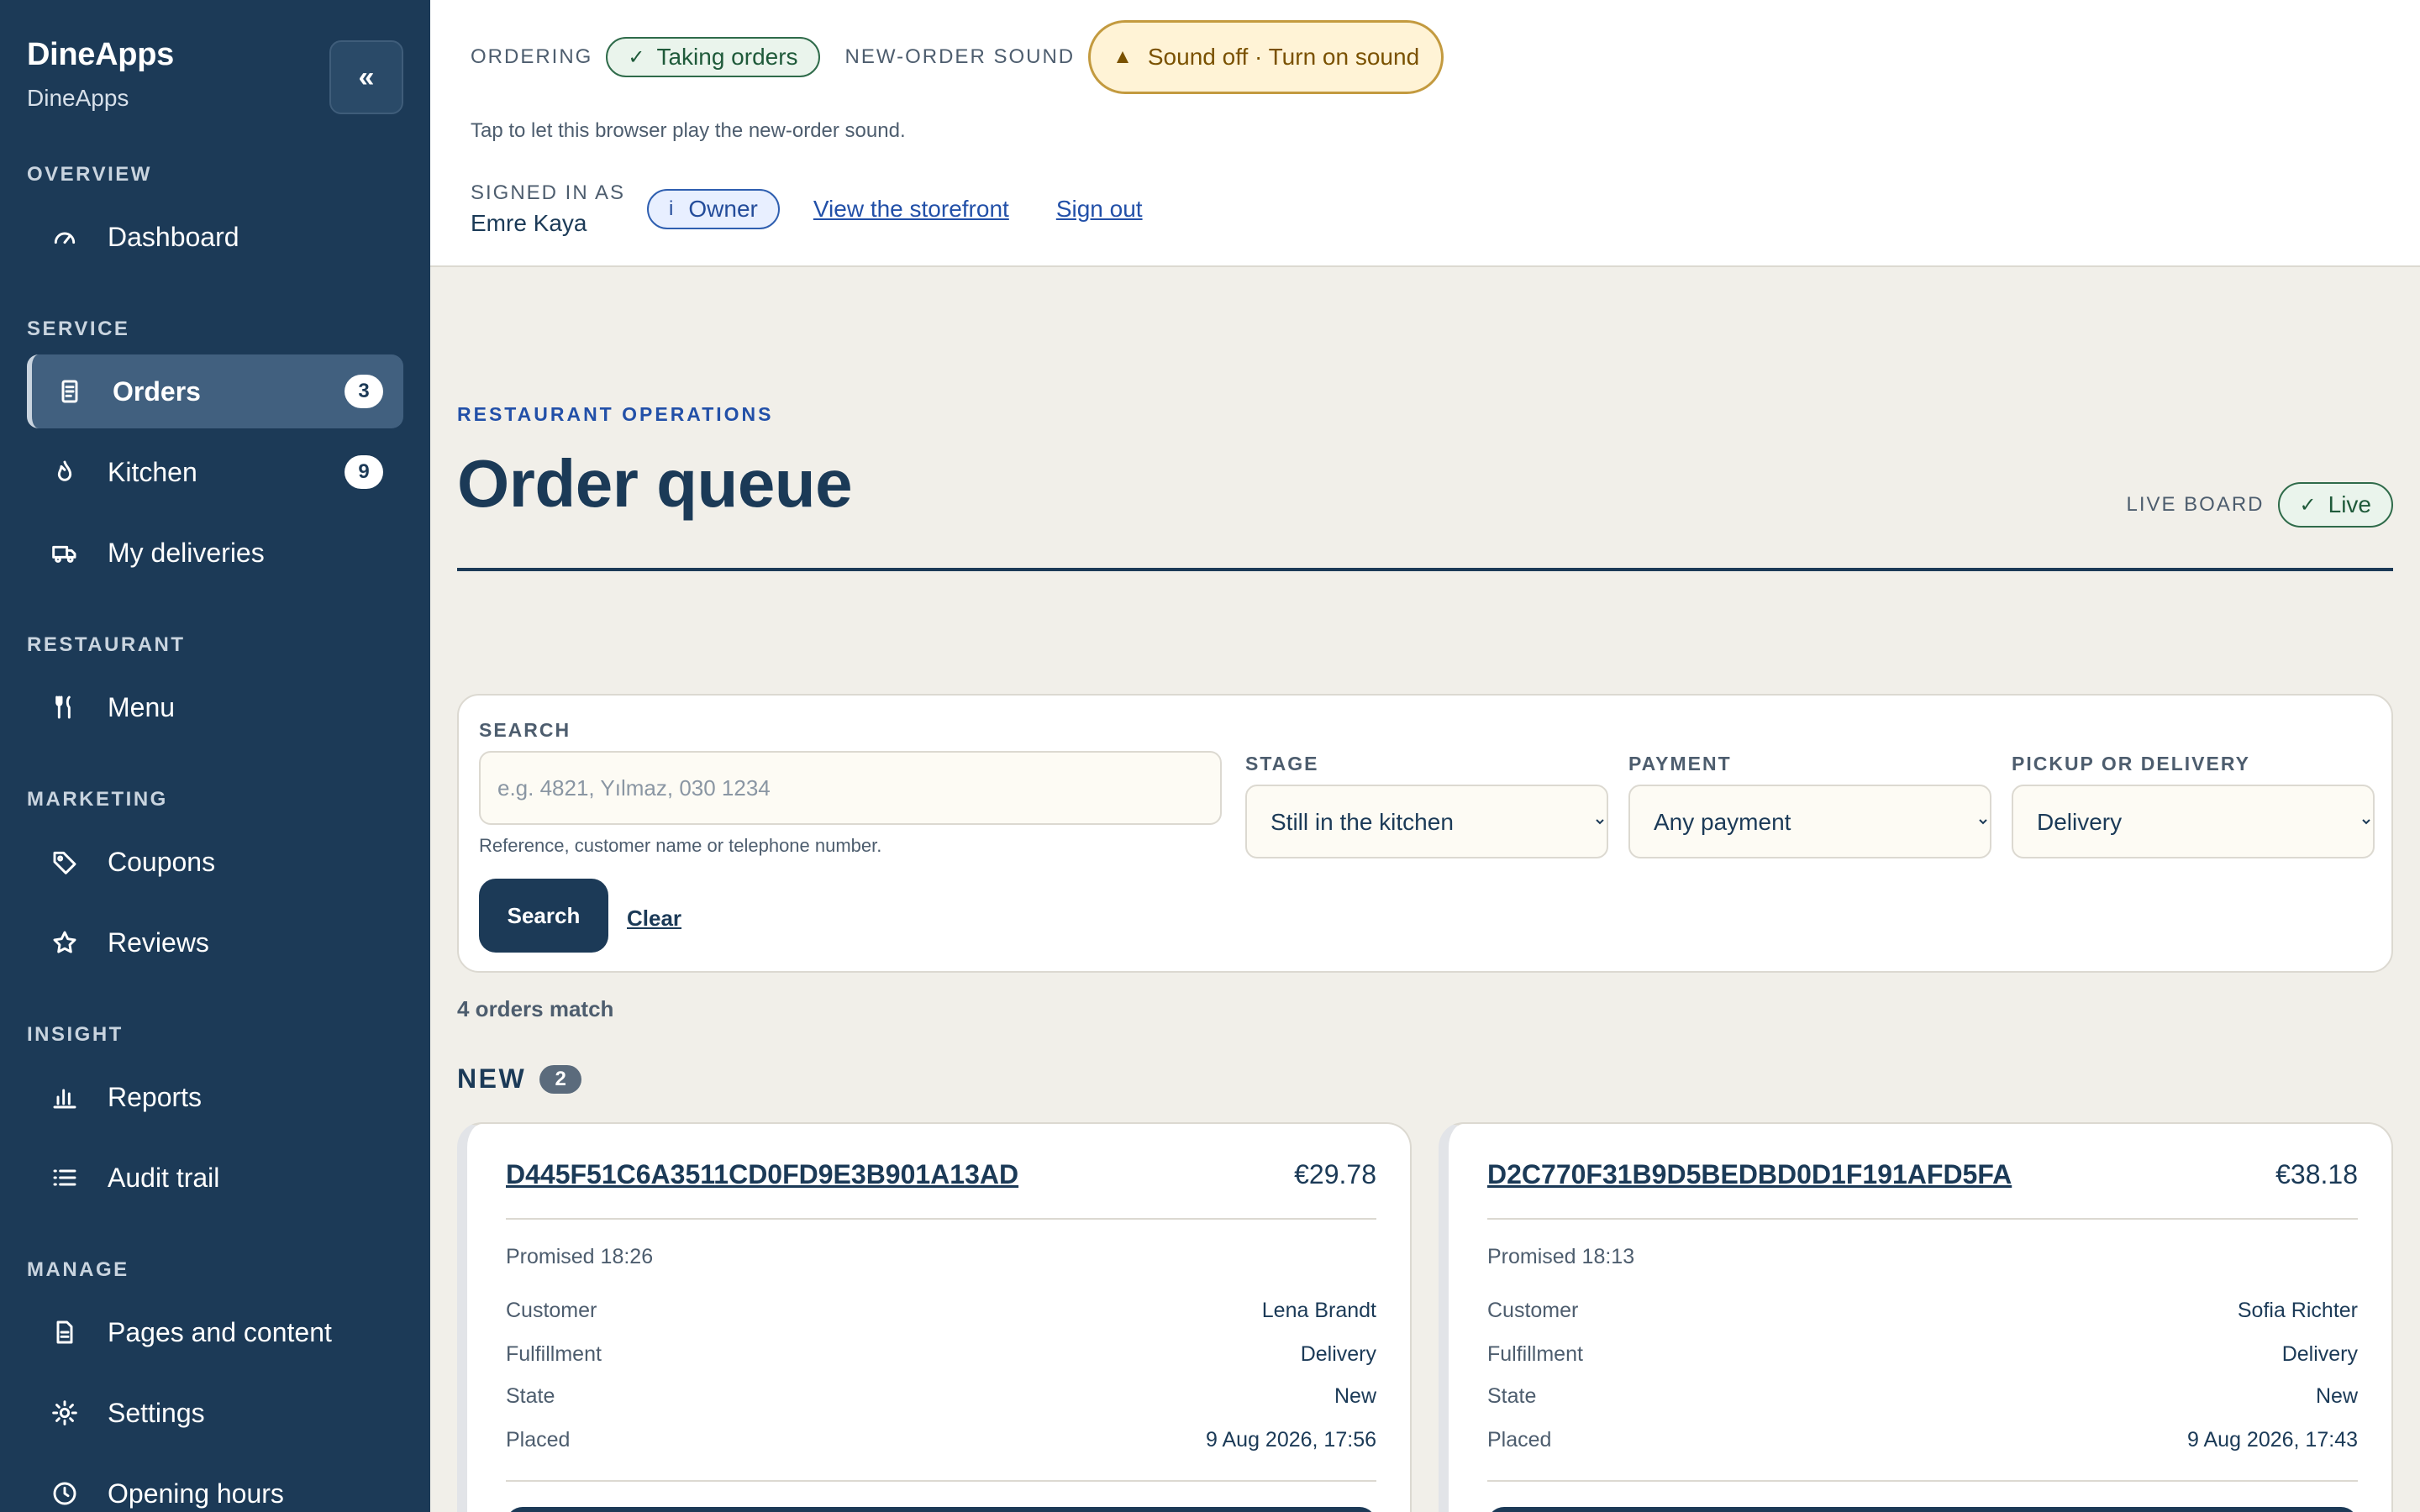 The image size is (2420, 1512). Describe the element at coordinates (215, 237) in the screenshot. I see `sidebar-item-dashboard: Dashboard` at that location.